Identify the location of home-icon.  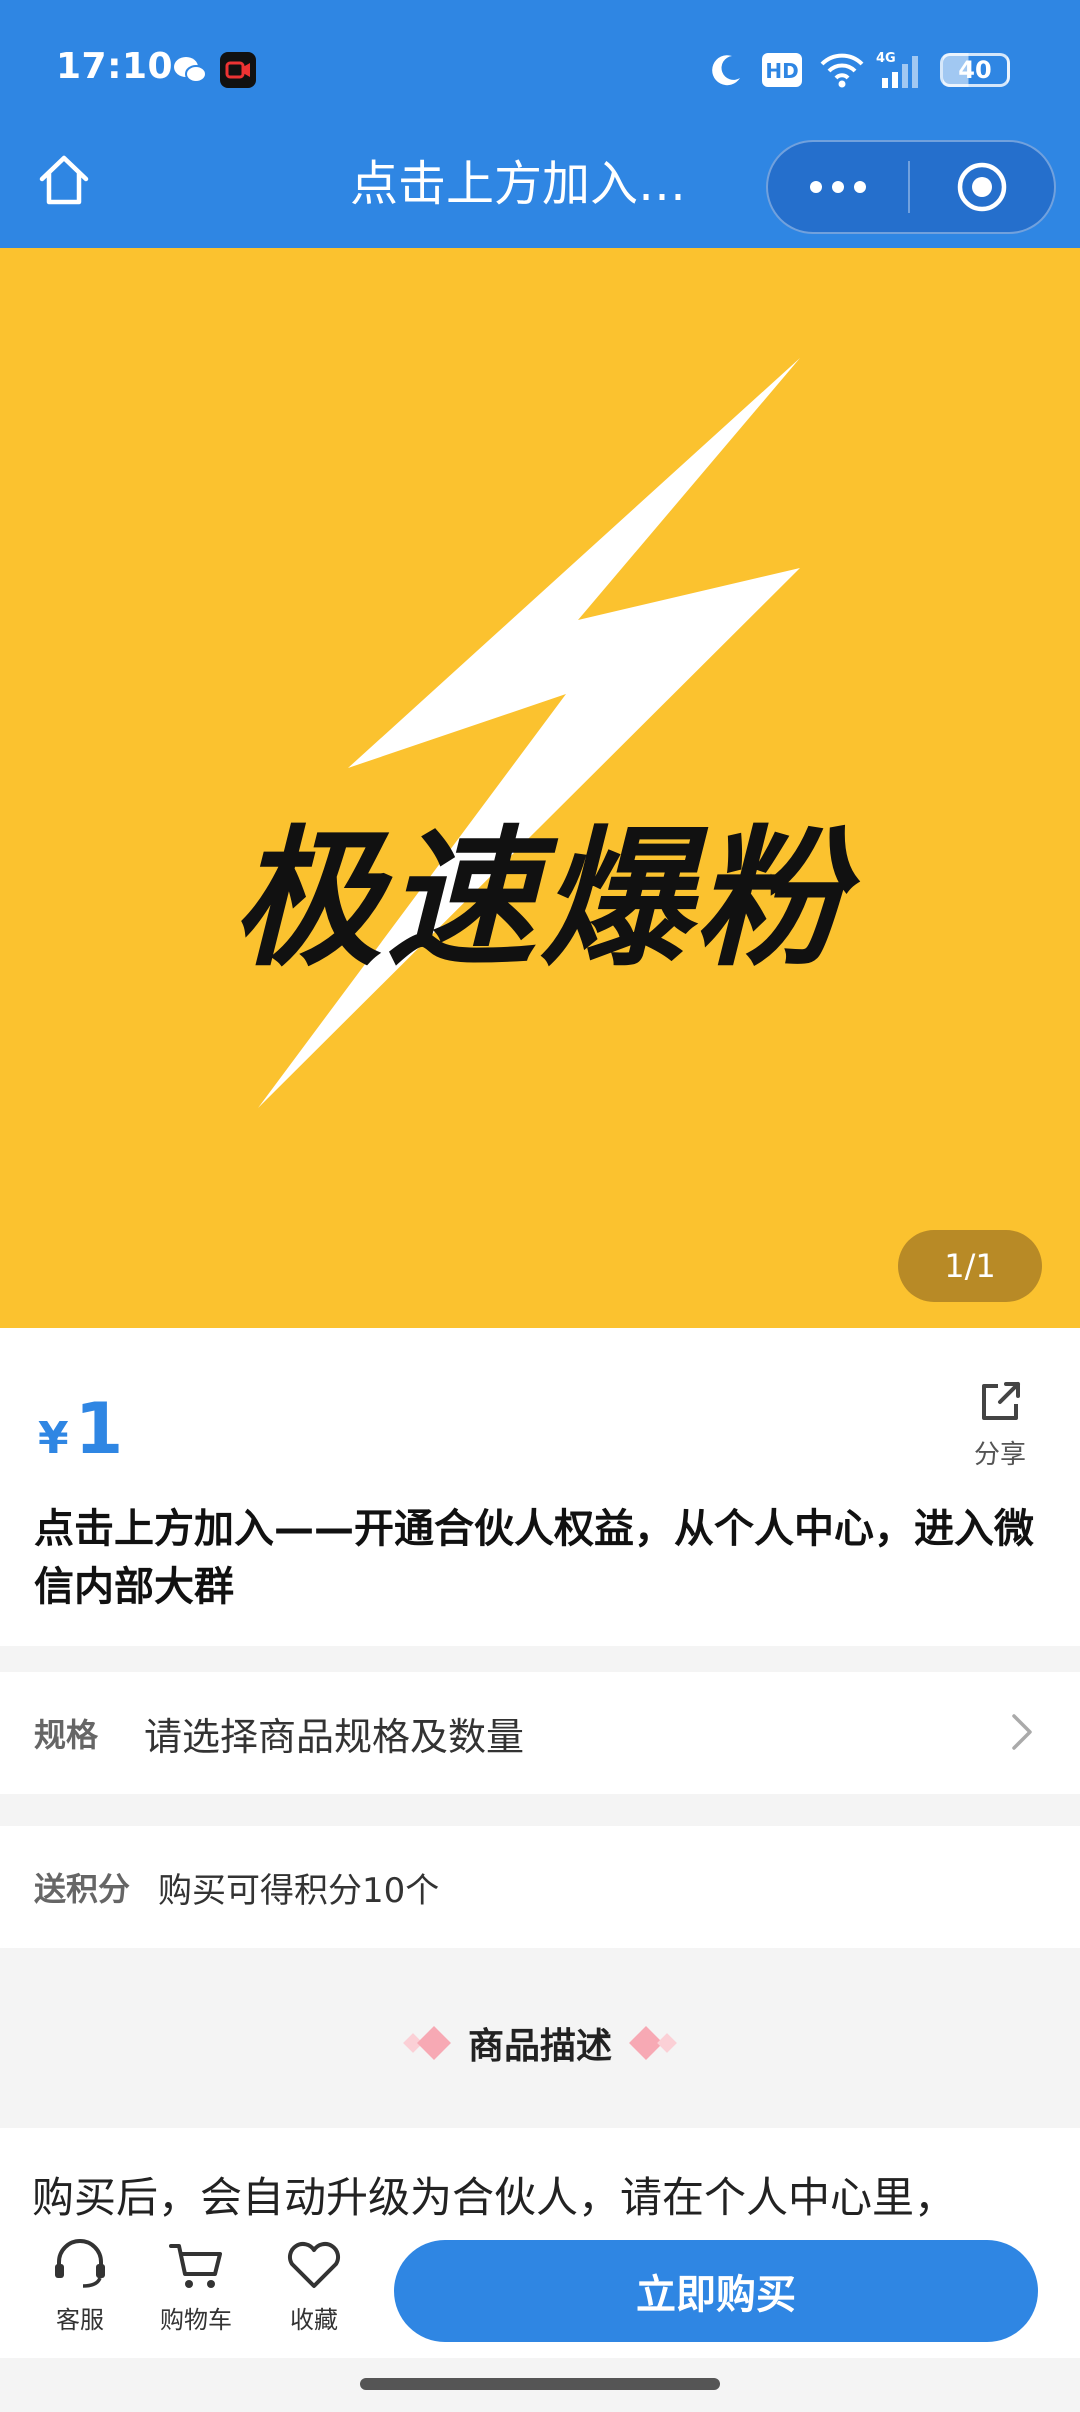
(64, 180).